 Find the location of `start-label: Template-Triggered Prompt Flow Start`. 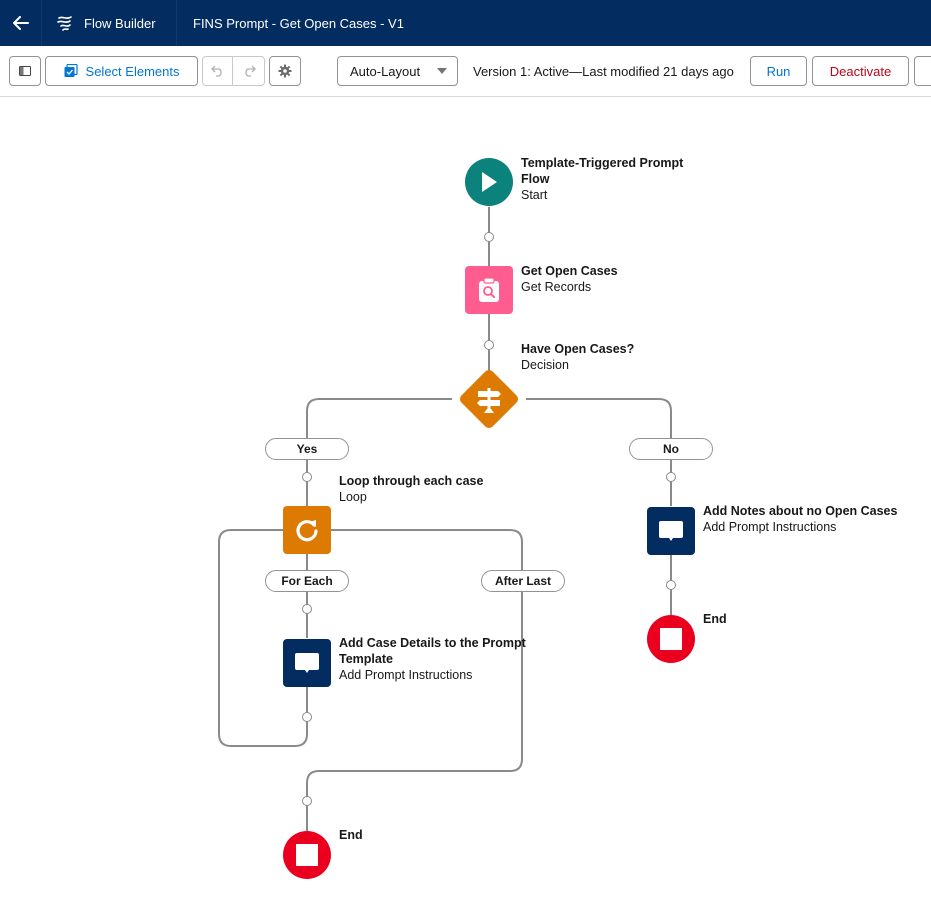

start-label: Template-Triggered Prompt Flow Start is located at coordinates (602, 179).